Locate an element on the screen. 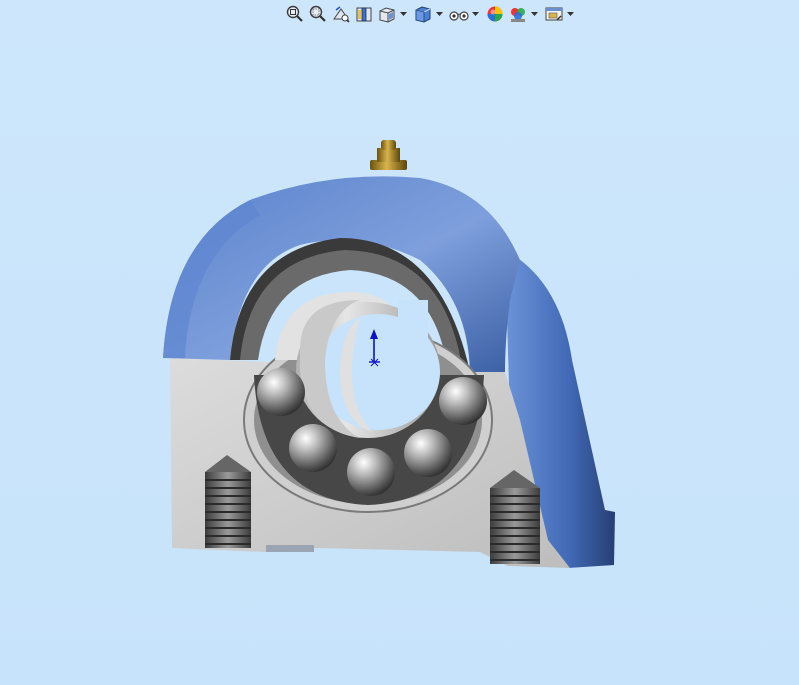 This screenshot has width=799, height=685. base-notch is located at coordinates (290, 548).